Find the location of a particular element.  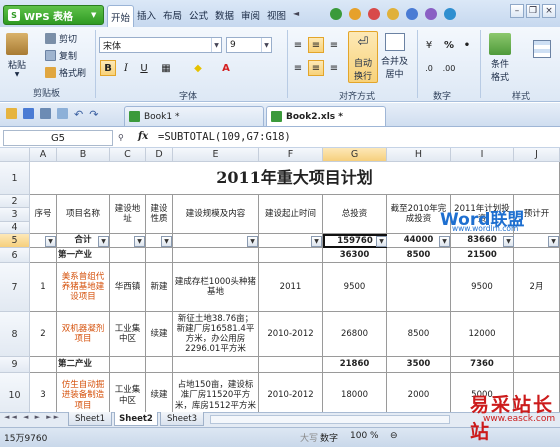

fx-button: fx is located at coordinates (143, 136).